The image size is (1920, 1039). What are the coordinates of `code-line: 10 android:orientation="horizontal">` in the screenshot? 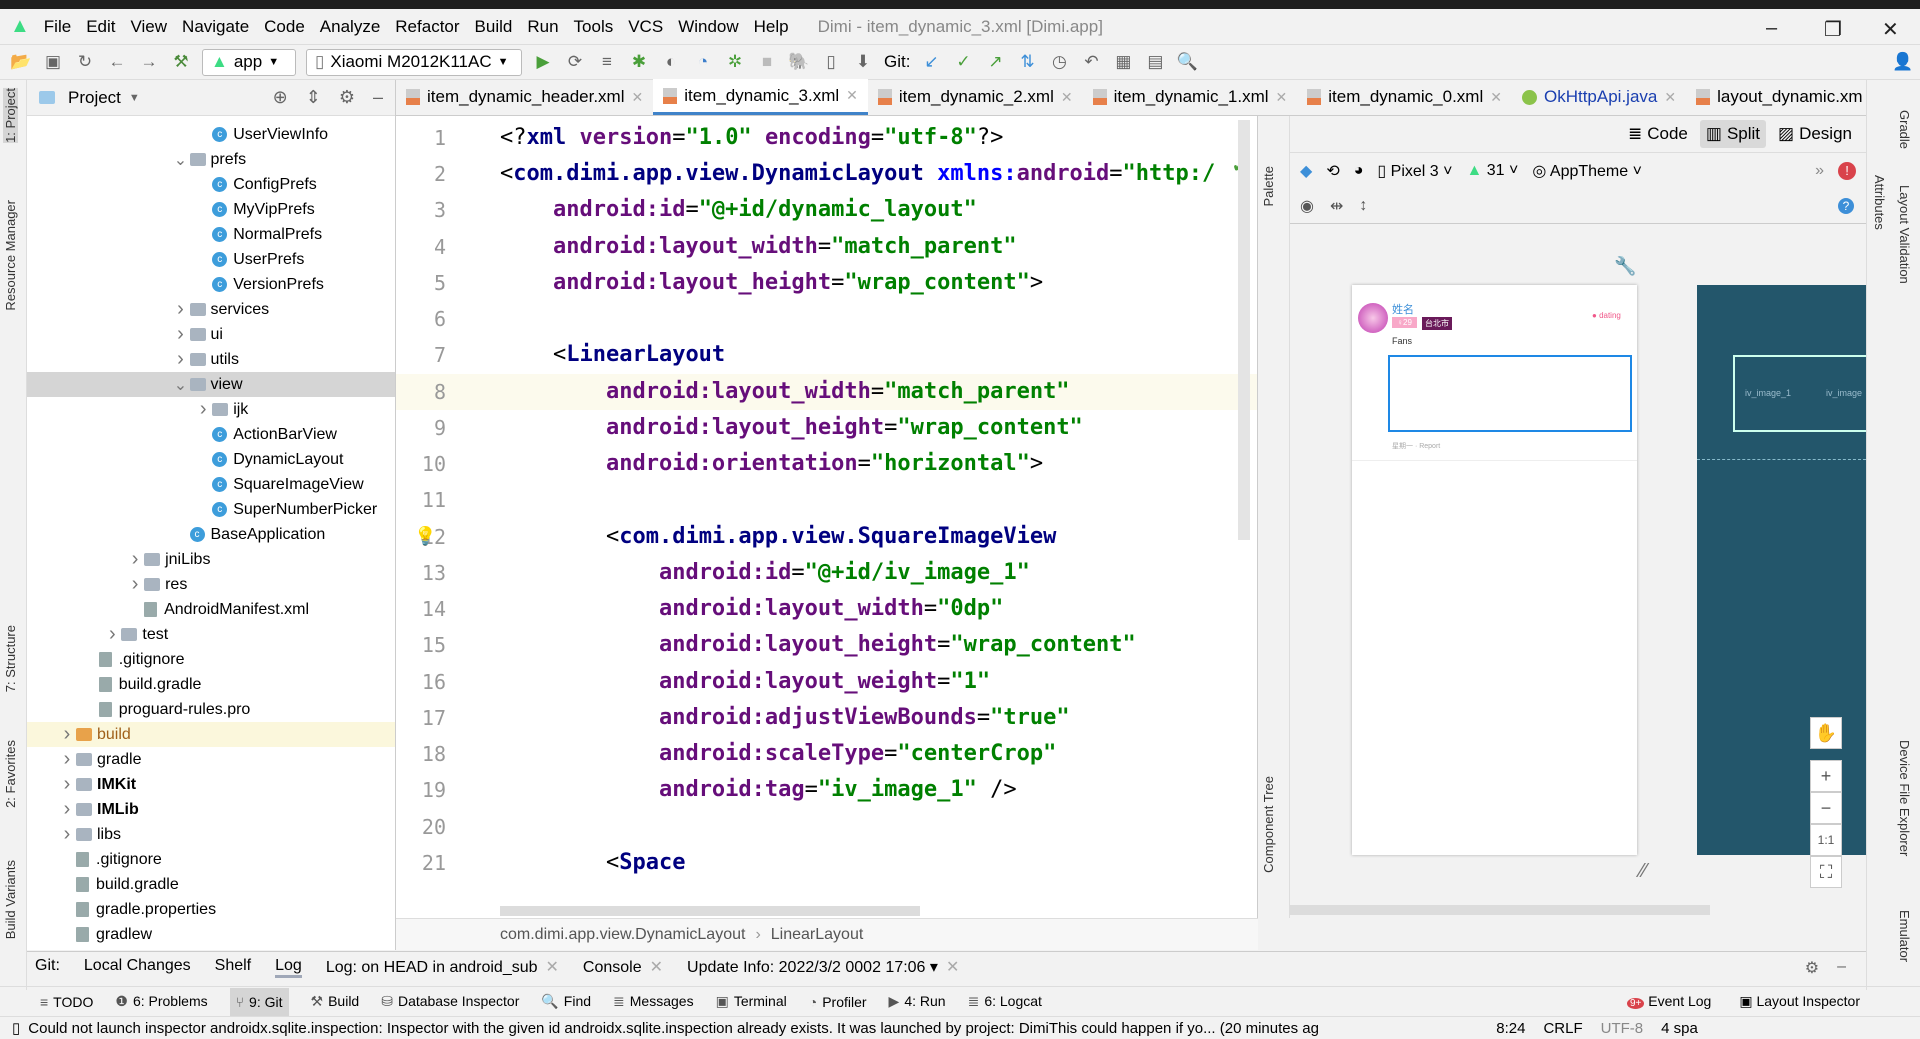 It's located at (826, 464).